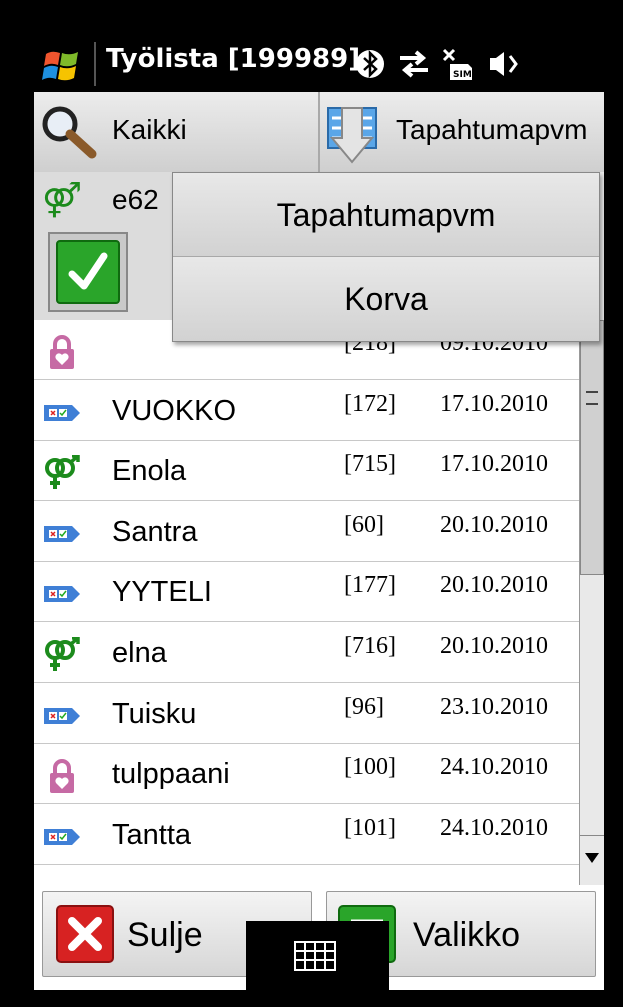 The height and width of the screenshot is (1007, 623). I want to click on arrow-down-icon, so click(592, 858).